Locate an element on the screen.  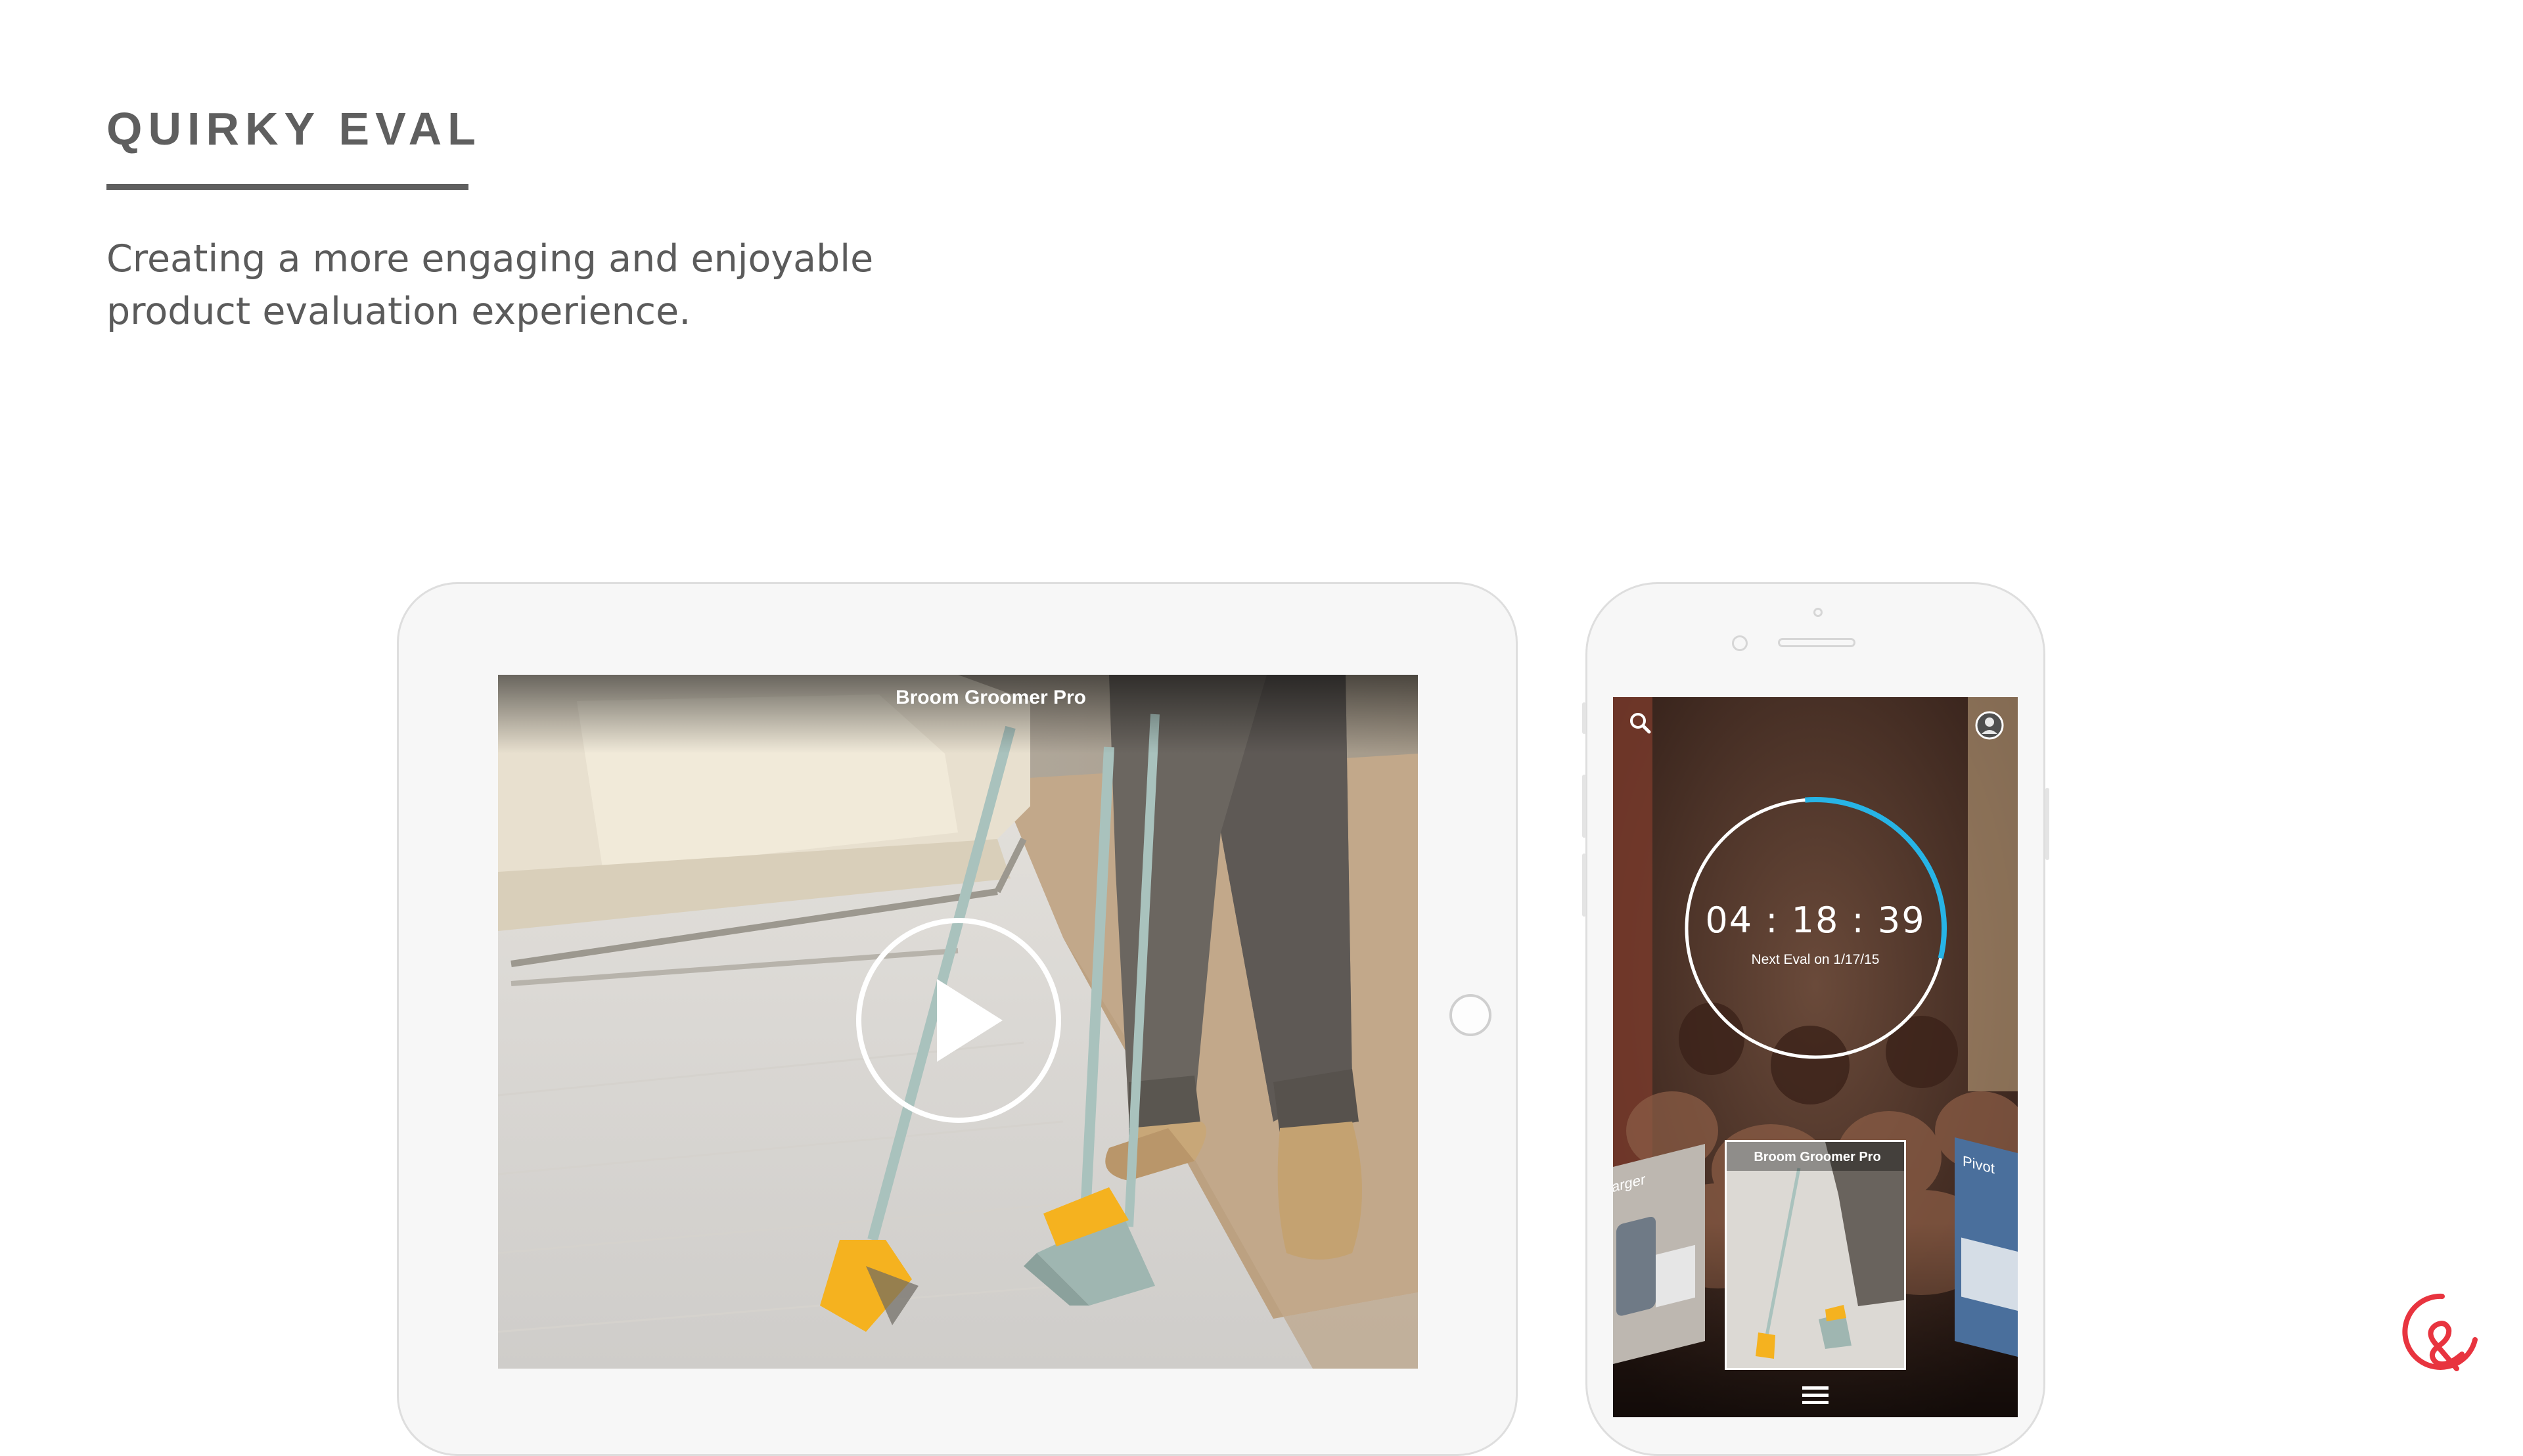
product-card-left-stand is located at coordinates (1675, 1276).